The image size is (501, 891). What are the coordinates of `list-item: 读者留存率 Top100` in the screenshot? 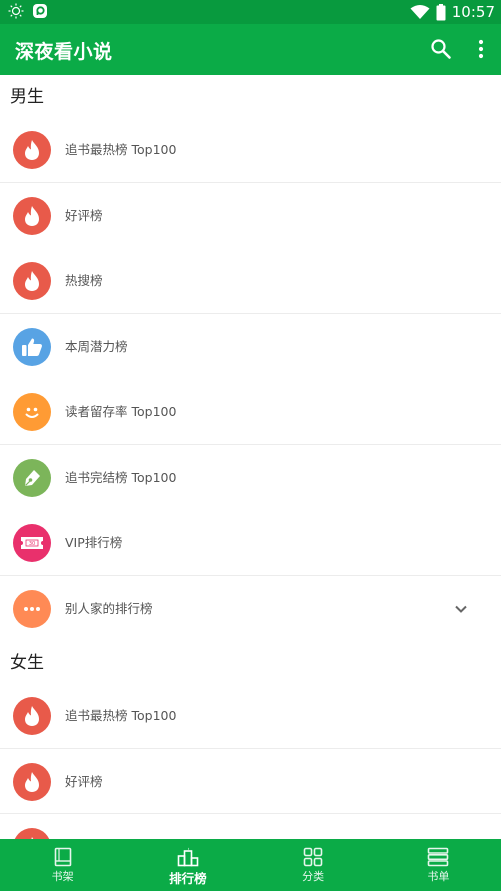 It's located at (250, 412).